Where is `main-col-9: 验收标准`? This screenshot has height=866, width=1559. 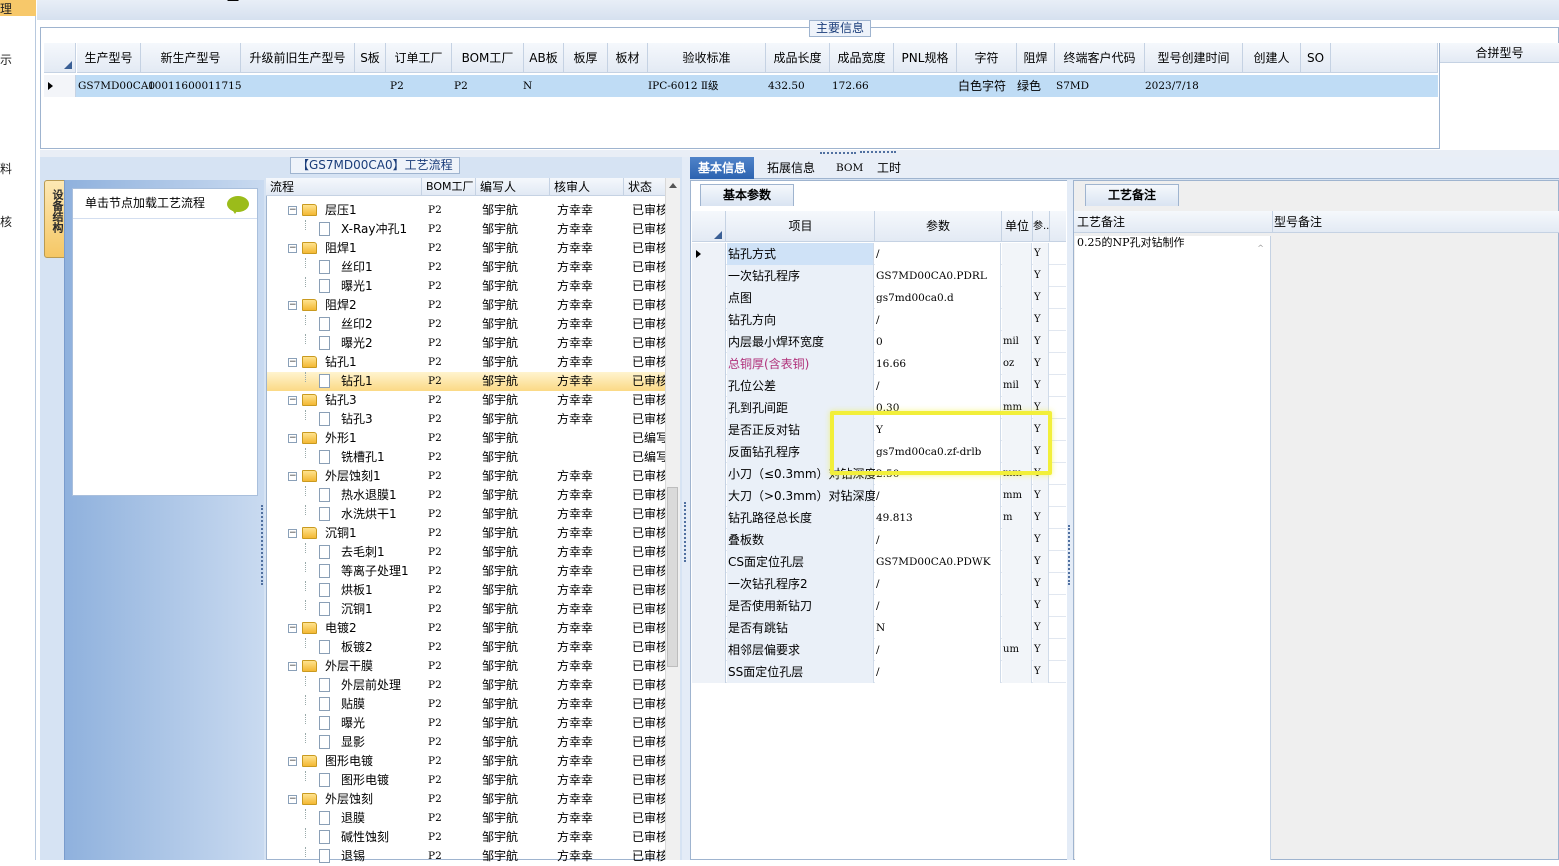 main-col-9: 验收标准 is located at coordinates (707, 58).